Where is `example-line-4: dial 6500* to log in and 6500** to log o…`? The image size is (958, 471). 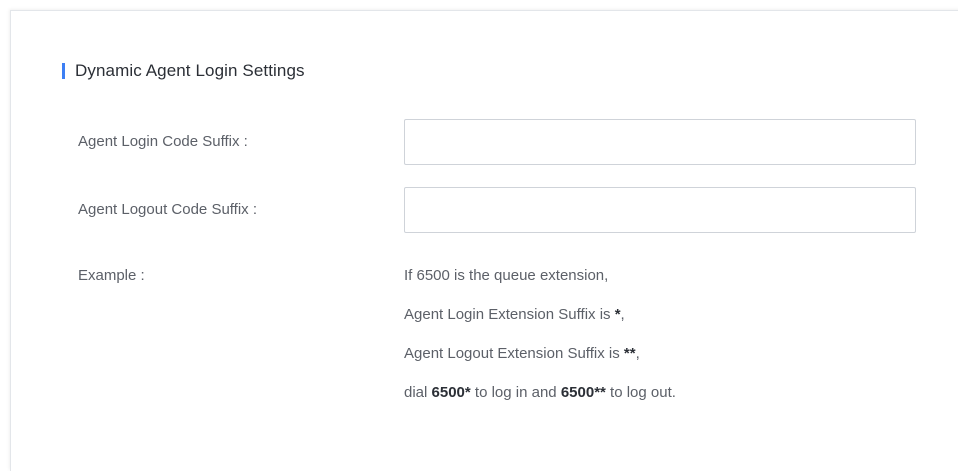 example-line-4: dial 6500* to log in and 6500** to log o… is located at coordinates (540, 392).